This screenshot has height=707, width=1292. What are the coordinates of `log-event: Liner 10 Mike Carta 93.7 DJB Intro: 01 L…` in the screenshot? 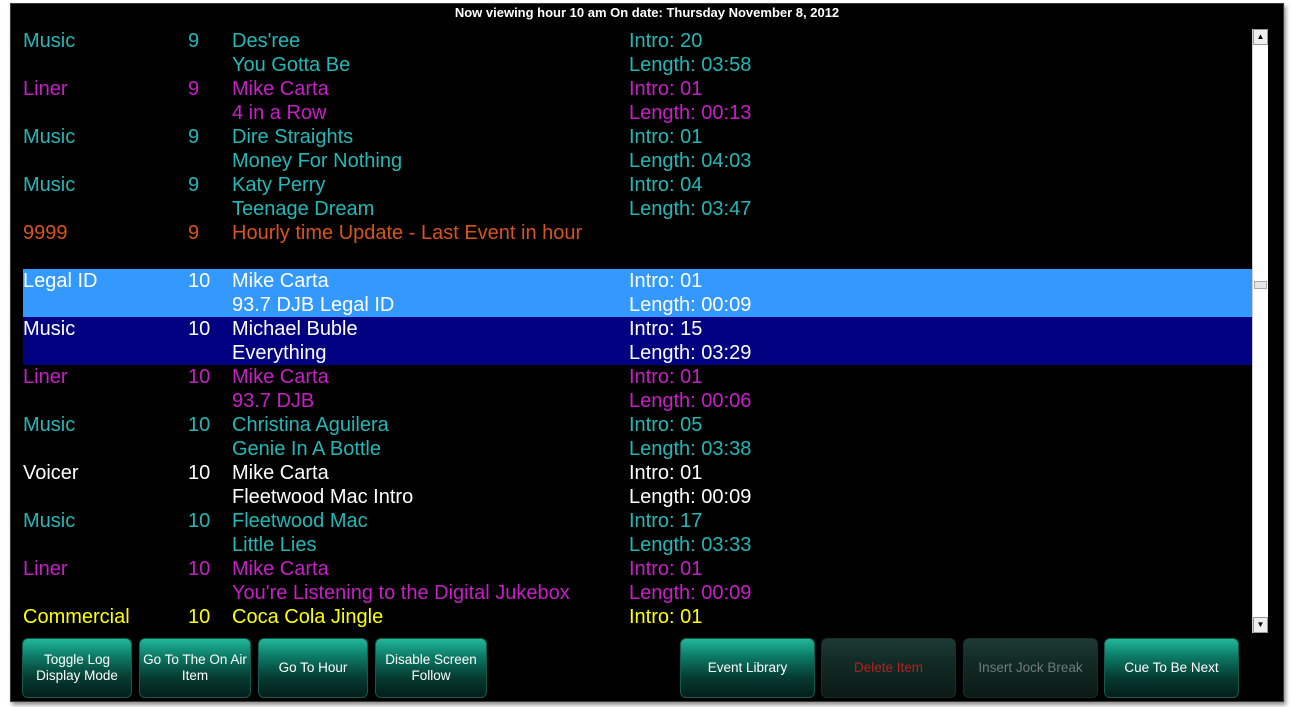 It's located at (637, 389).